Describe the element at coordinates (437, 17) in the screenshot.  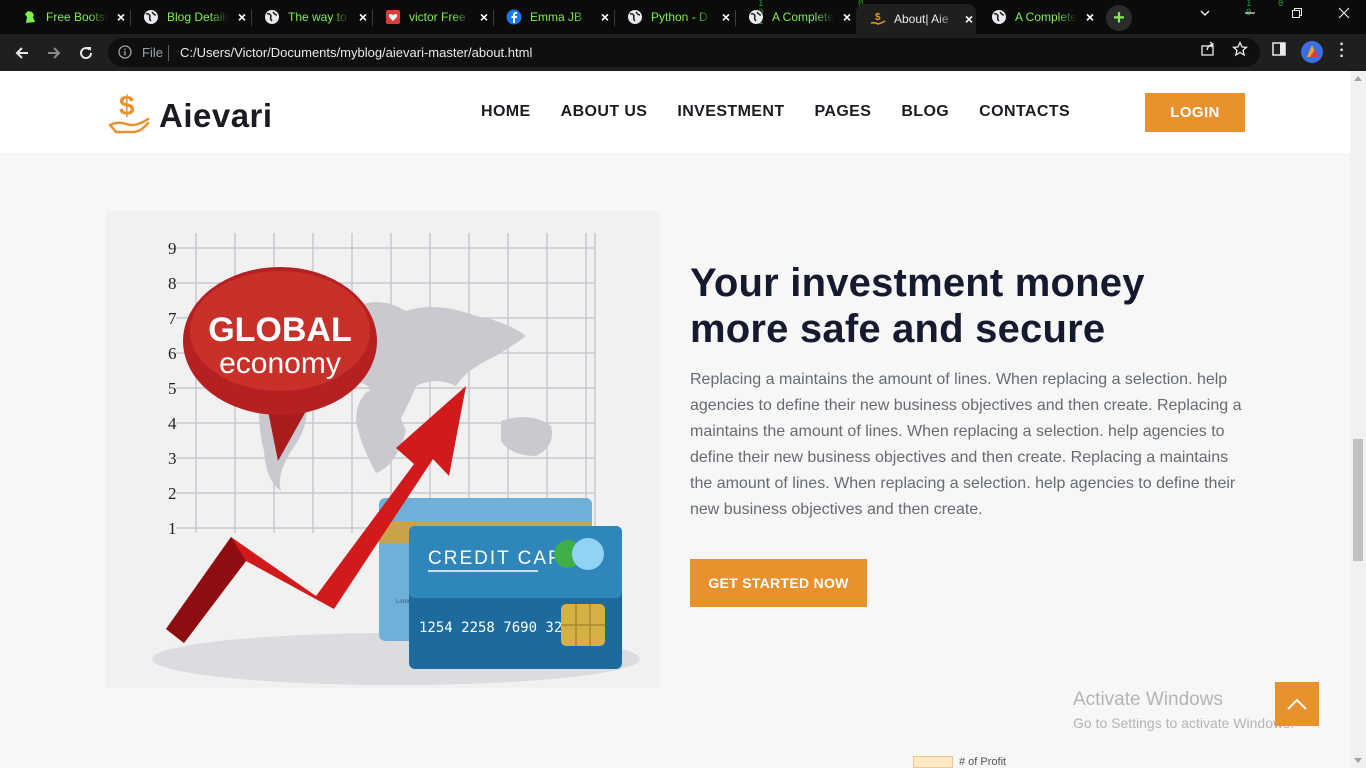
I see `tab-title: victor Free` at that location.